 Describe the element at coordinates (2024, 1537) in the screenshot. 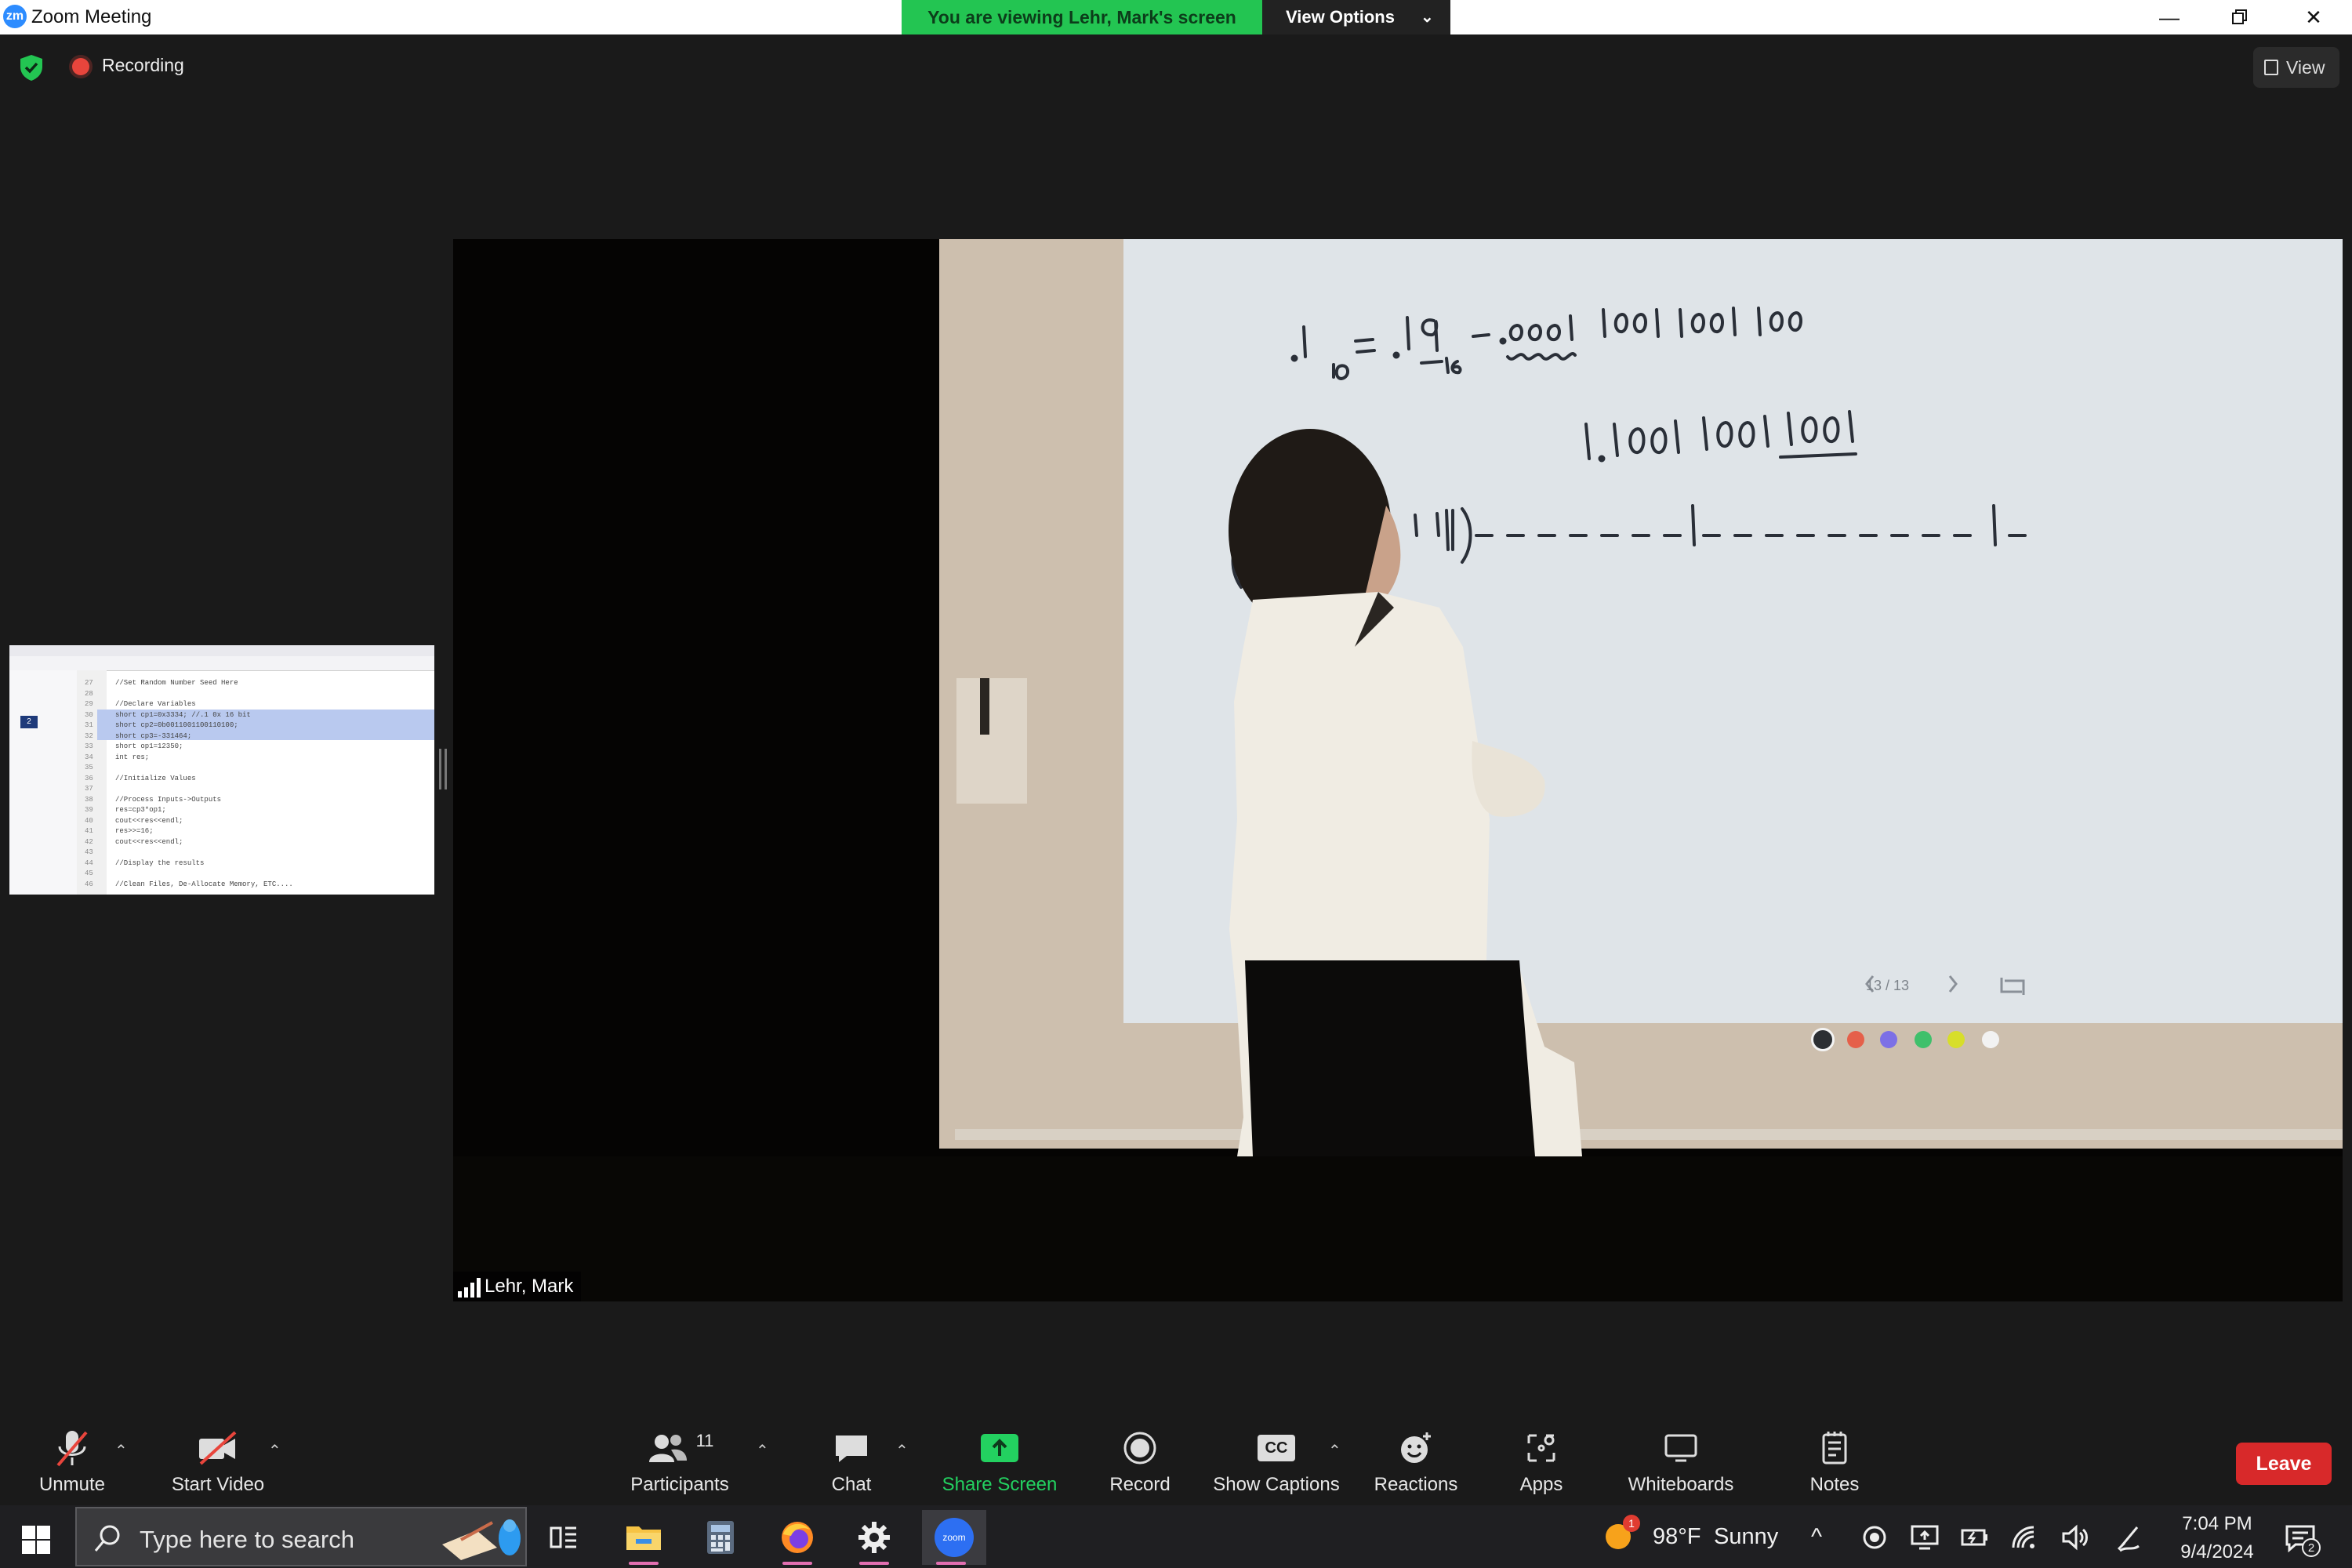

I see `wifi-icon` at that location.